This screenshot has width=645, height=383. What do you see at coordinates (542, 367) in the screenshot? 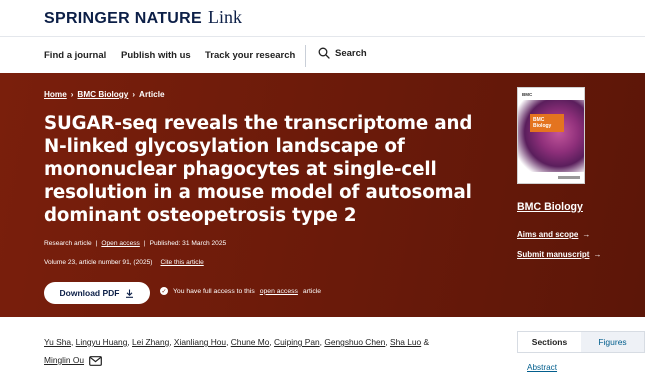
I see `section-link-abstract: Abstract` at bounding box center [542, 367].